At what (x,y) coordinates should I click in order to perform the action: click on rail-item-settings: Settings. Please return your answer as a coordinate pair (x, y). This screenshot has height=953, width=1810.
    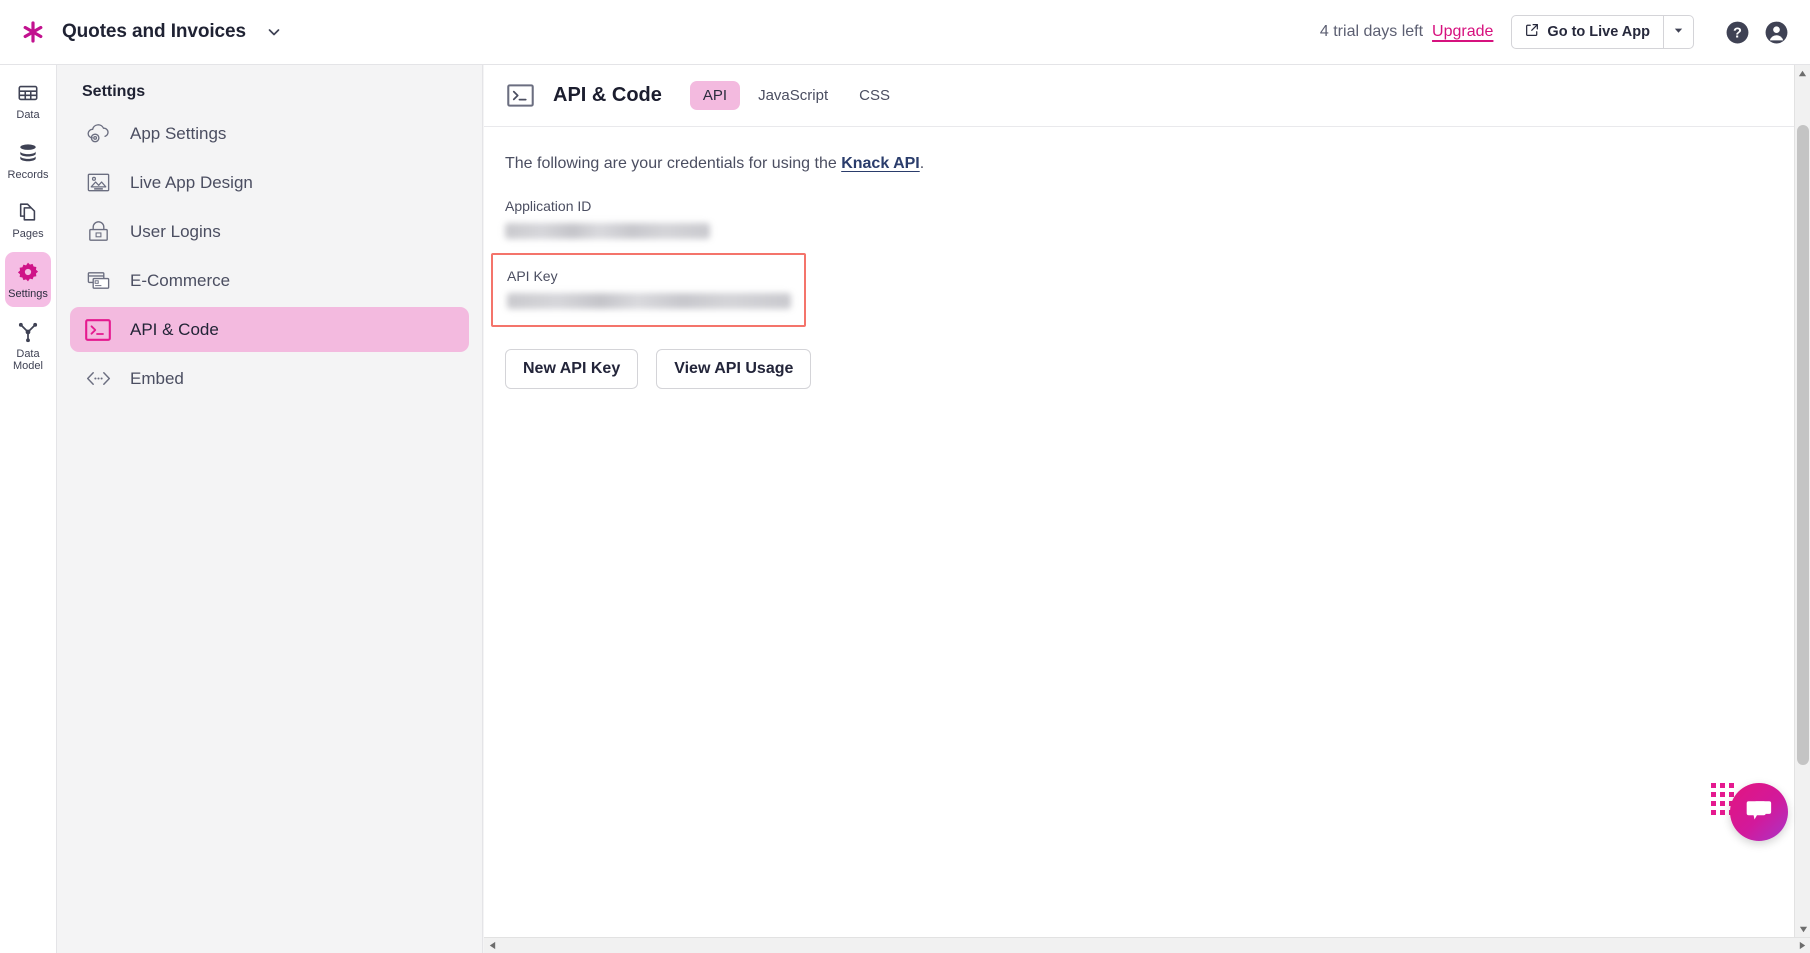
    Looking at the image, I should click on (28, 279).